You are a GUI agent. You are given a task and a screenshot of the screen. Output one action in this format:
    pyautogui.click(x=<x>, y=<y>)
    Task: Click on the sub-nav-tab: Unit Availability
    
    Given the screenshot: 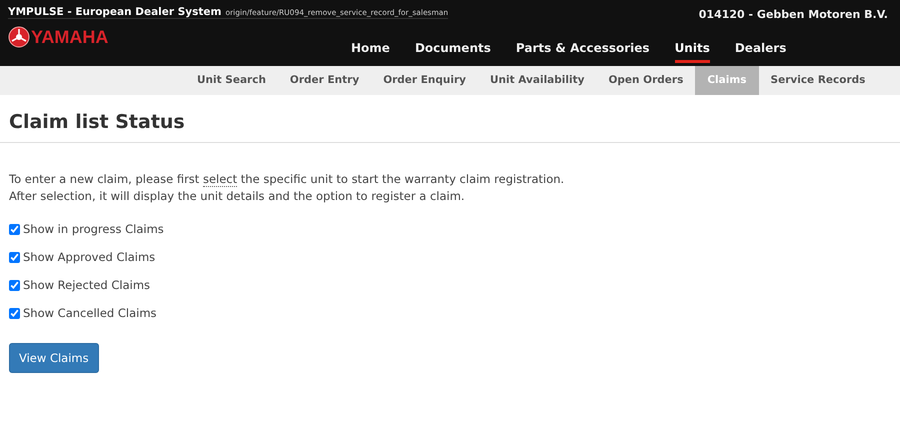 What is the action you would take?
    pyautogui.click(x=537, y=80)
    